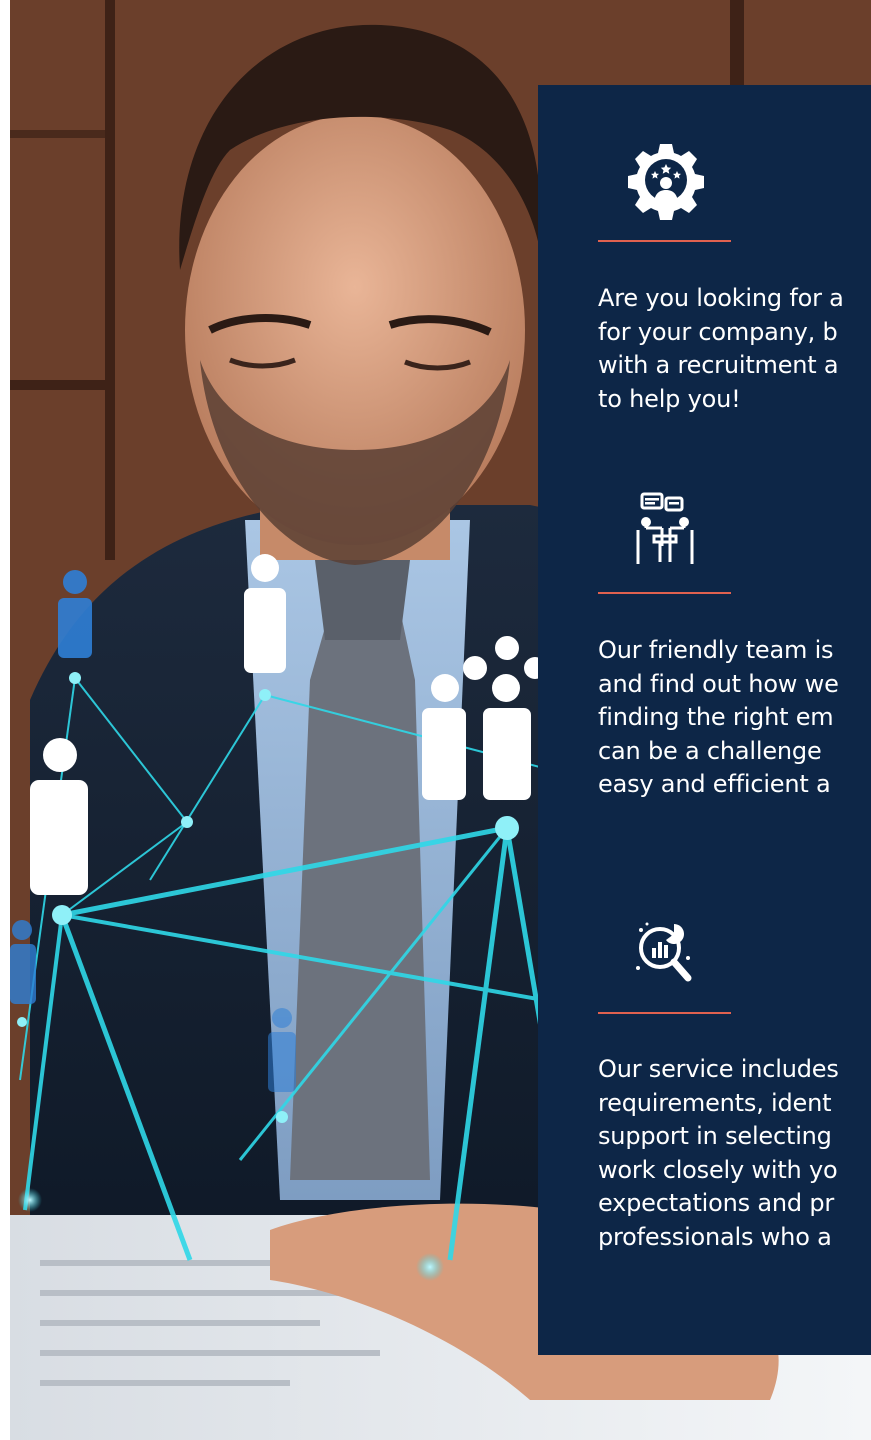 The width and height of the screenshot is (871, 1440). I want to click on meeting-chat-icon, so click(666, 530).